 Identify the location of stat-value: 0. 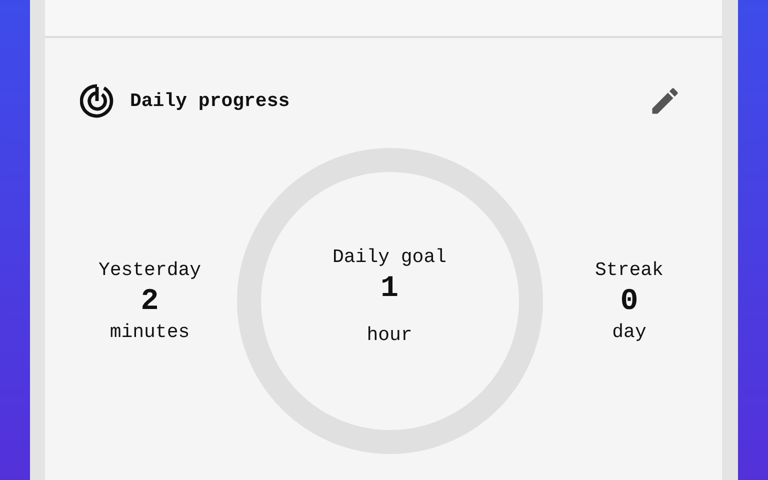
(629, 302).